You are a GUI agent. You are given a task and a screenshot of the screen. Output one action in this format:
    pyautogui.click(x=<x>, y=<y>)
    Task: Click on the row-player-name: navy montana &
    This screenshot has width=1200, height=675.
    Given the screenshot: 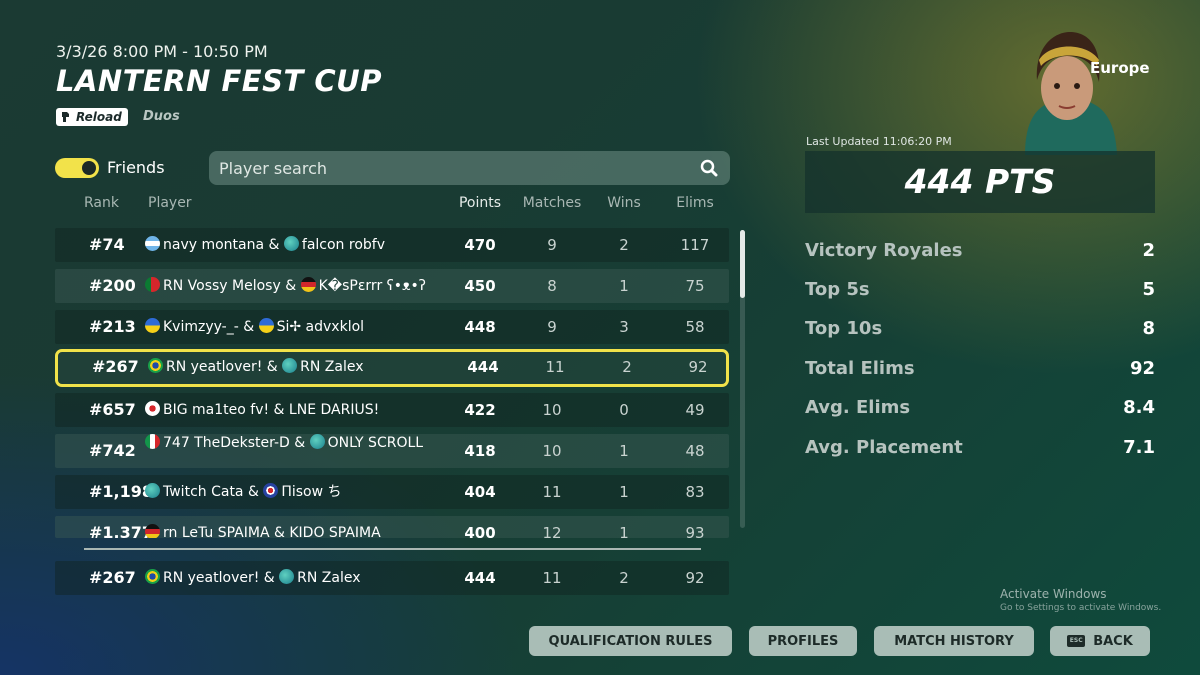 What is the action you would take?
    pyautogui.click(x=223, y=245)
    